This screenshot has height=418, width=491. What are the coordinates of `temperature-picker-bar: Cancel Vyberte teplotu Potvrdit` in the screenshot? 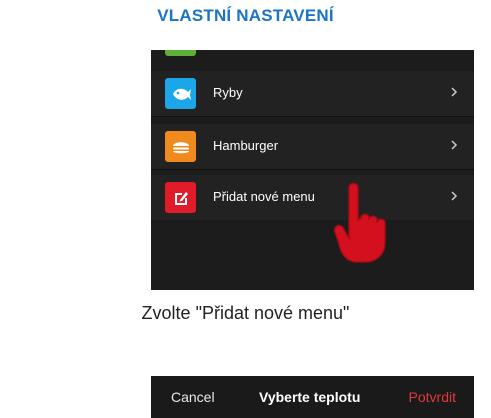 It's located at (312, 397).